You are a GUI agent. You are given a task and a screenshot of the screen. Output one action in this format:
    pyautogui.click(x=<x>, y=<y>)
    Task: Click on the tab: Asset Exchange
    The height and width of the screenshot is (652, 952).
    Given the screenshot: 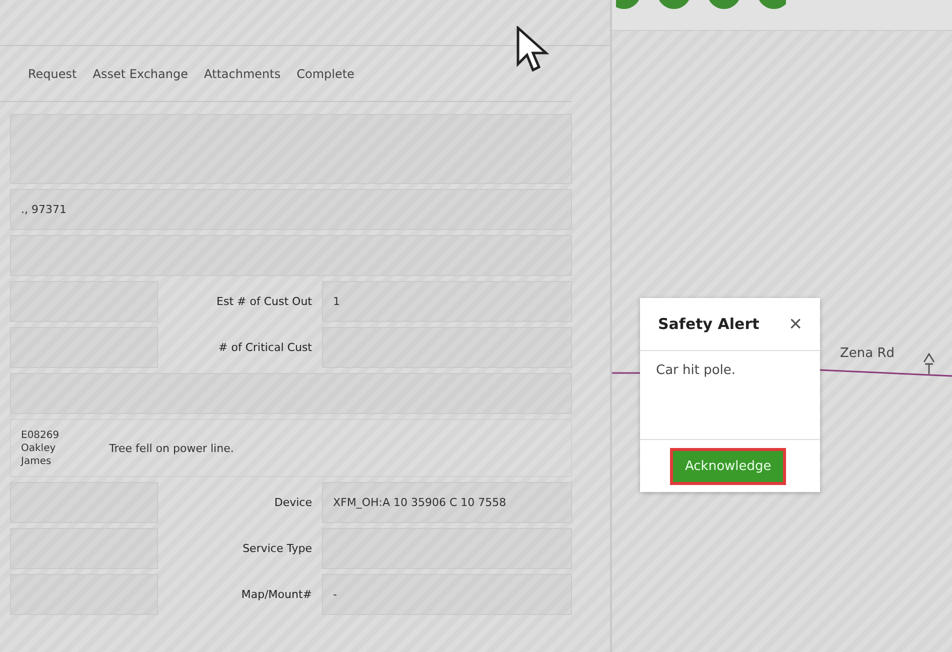 What is the action you would take?
    pyautogui.click(x=140, y=73)
    